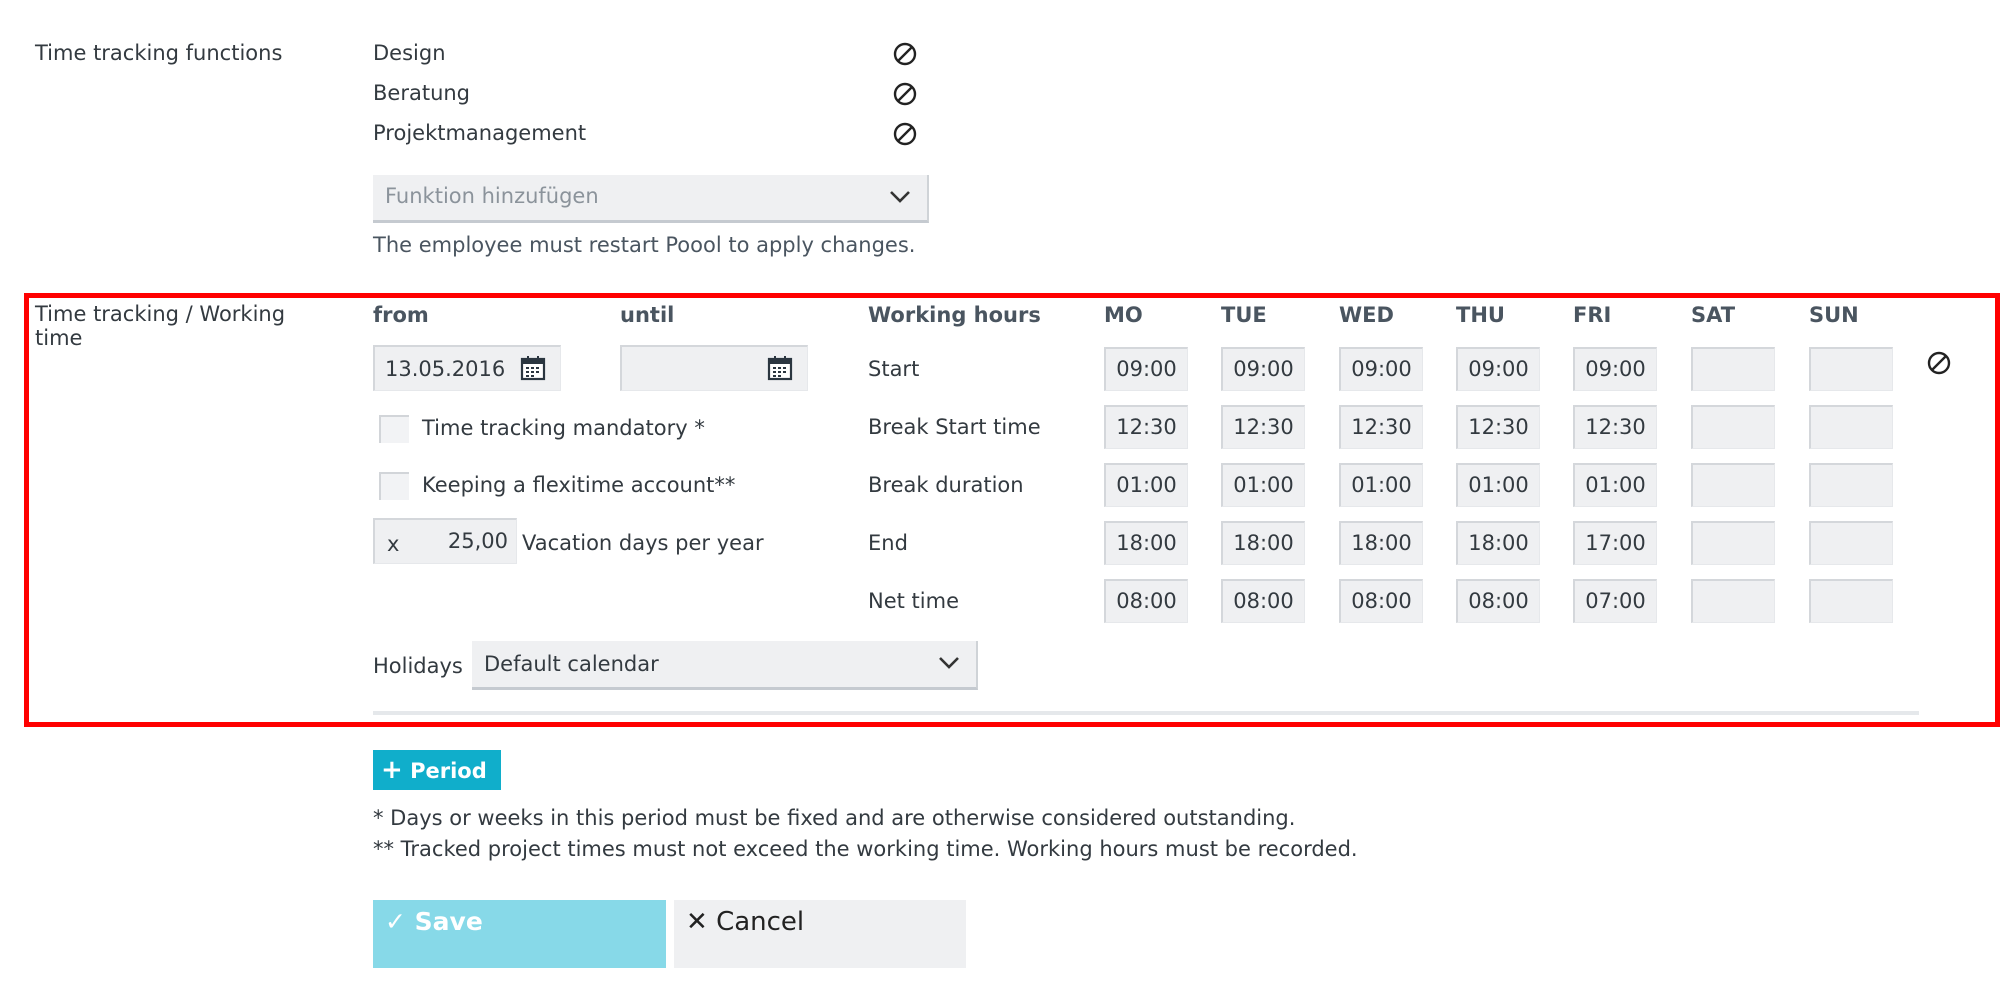 The image size is (2000, 983). What do you see at coordinates (394, 486) in the screenshot?
I see `flexitime-account-checkbox` at bounding box center [394, 486].